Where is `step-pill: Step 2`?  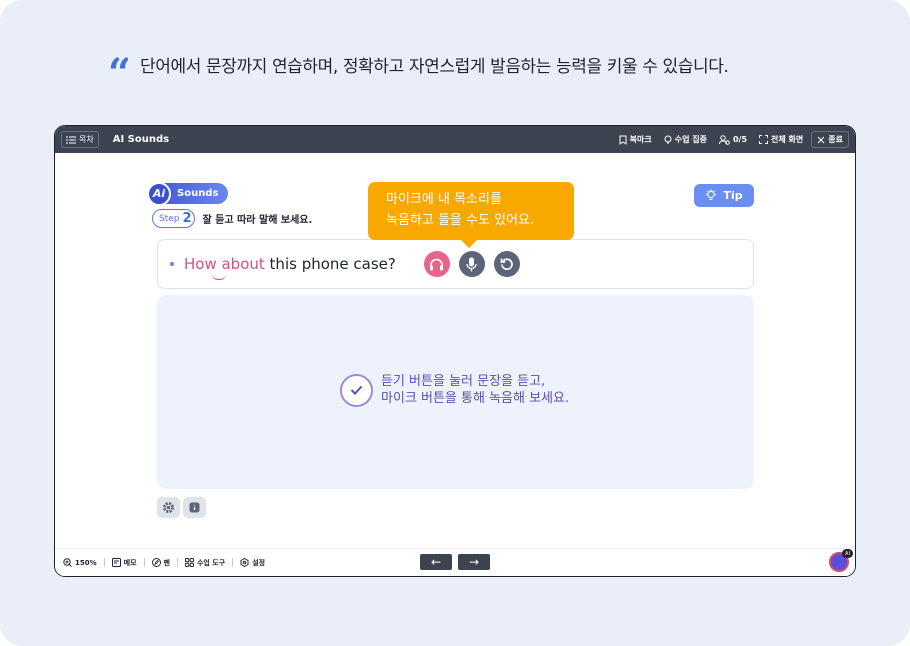
step-pill: Step 2 is located at coordinates (173, 218).